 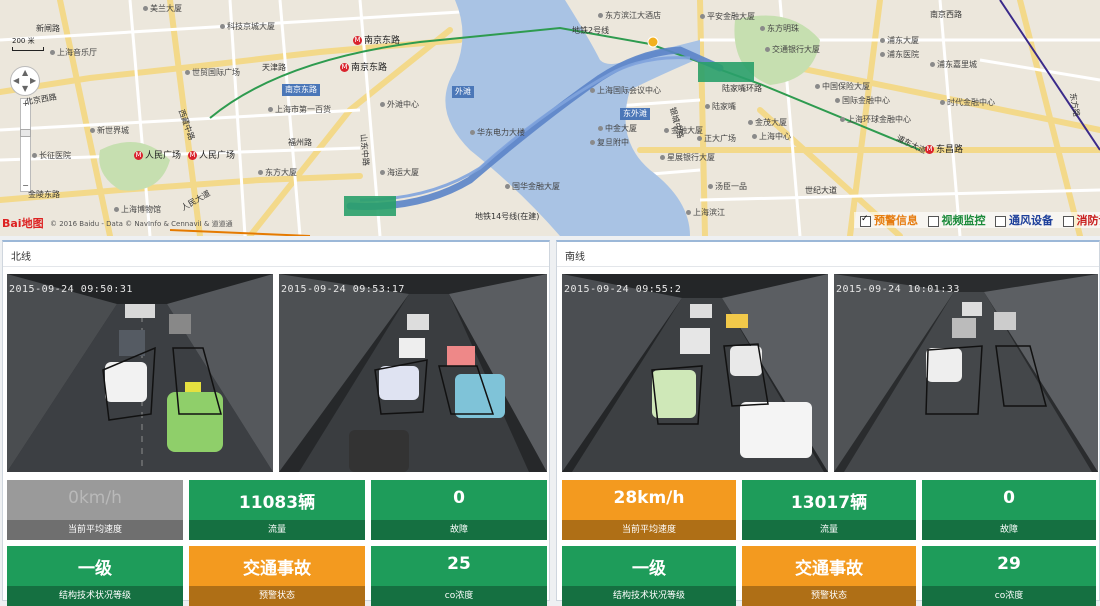 What do you see at coordinates (497, 133) in the screenshot?
I see `poi: 华东电力大楼` at bounding box center [497, 133].